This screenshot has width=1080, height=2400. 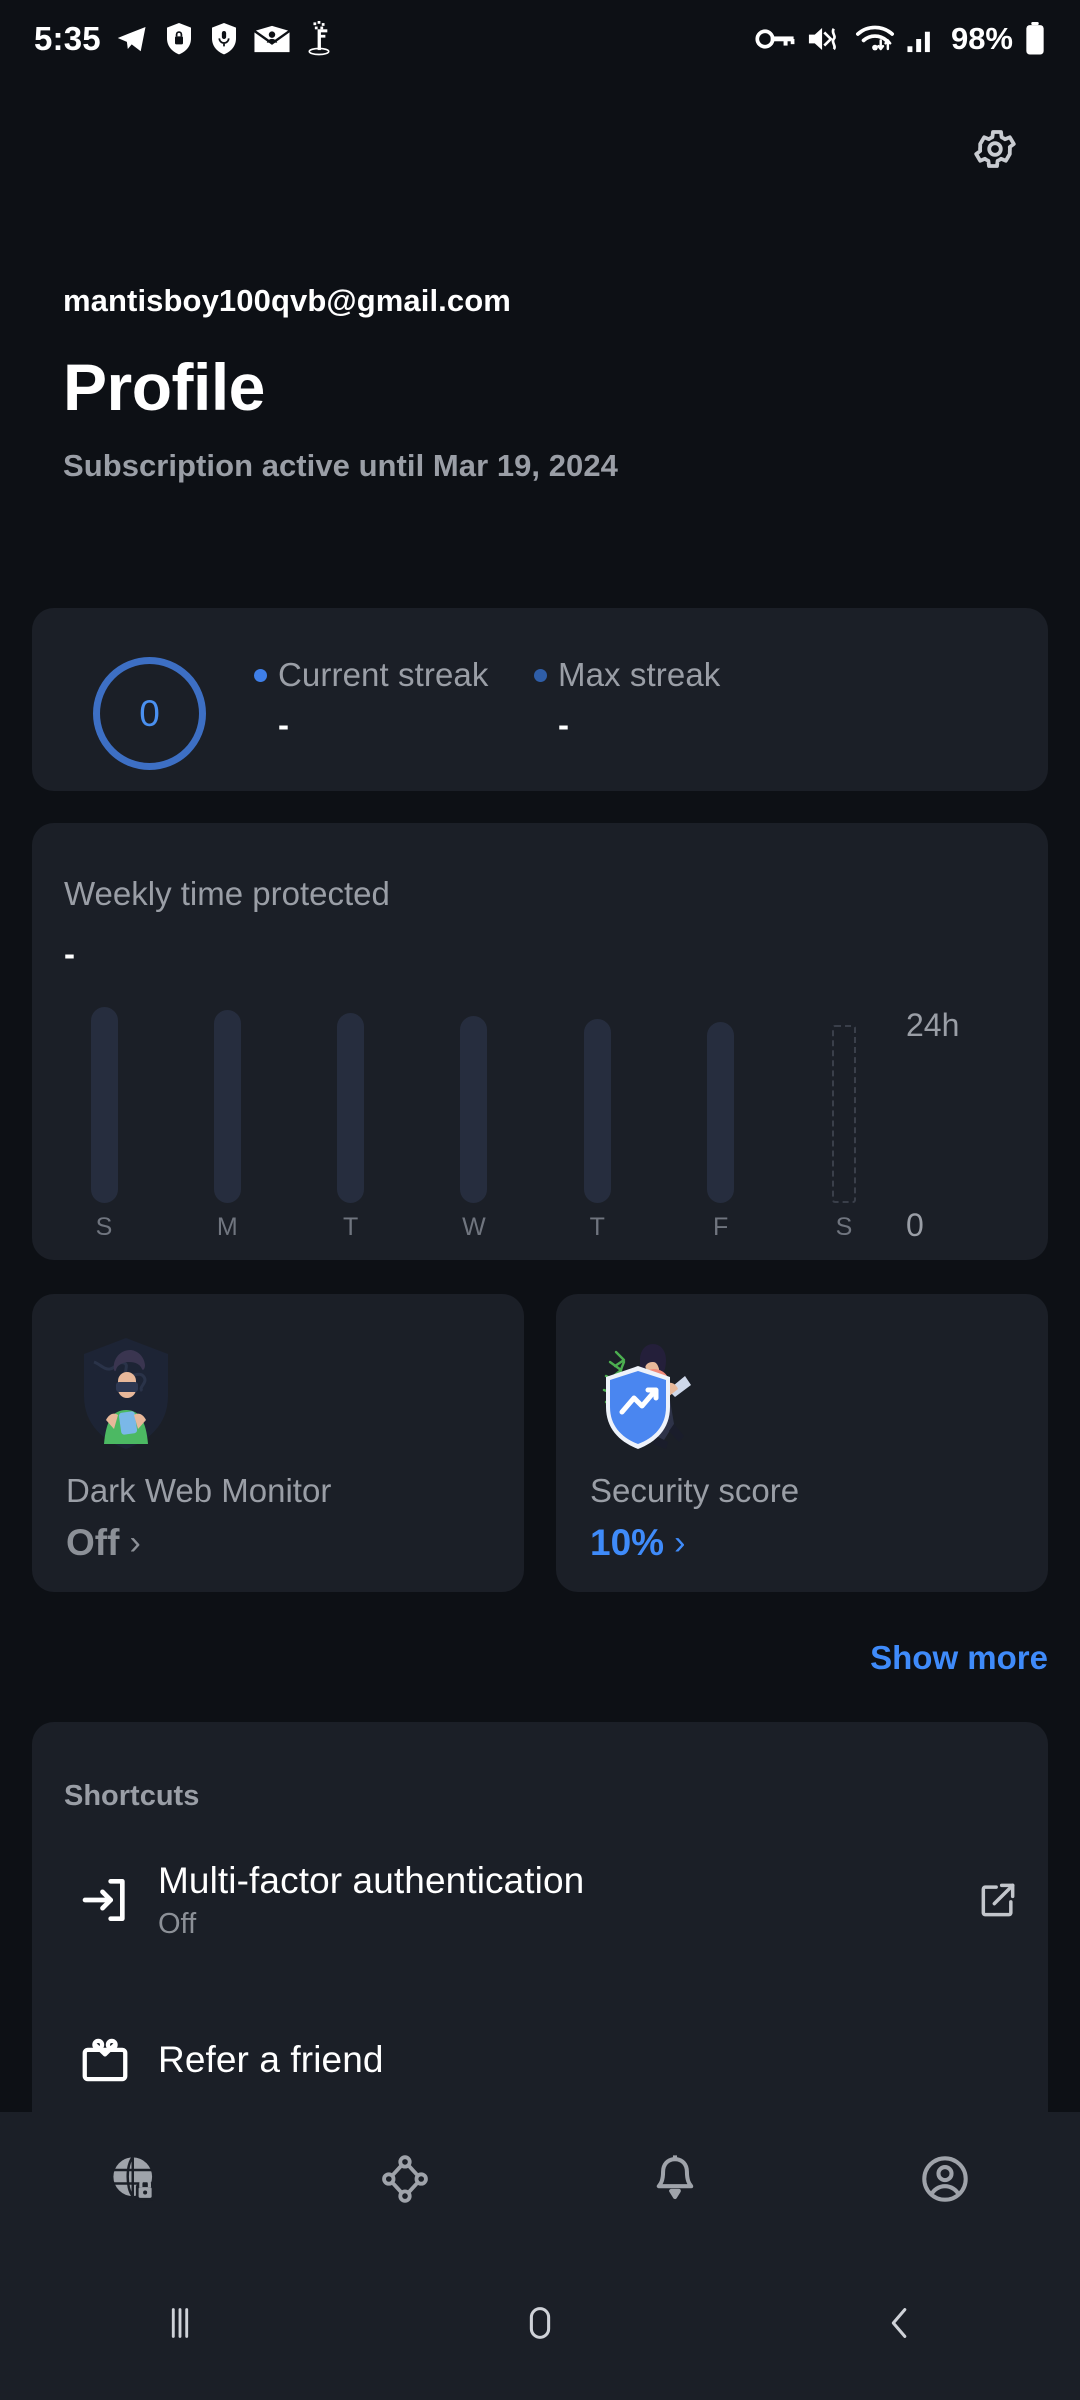 I want to click on shortcut-refer-texts: Refer a friend, so click(x=553, y=2060).